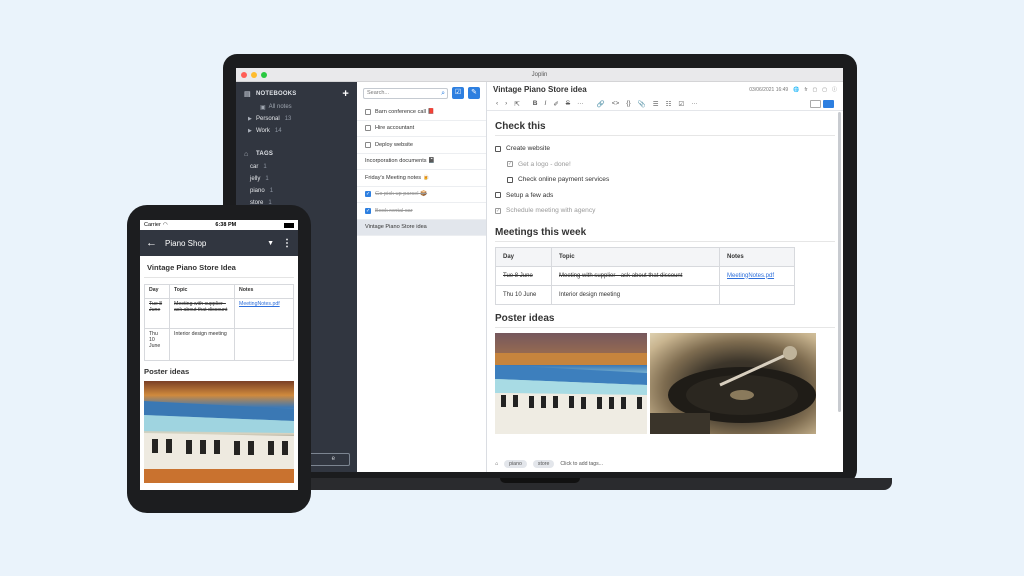  What do you see at coordinates (474, 93) in the screenshot?
I see `new-note-button: ✎` at bounding box center [474, 93].